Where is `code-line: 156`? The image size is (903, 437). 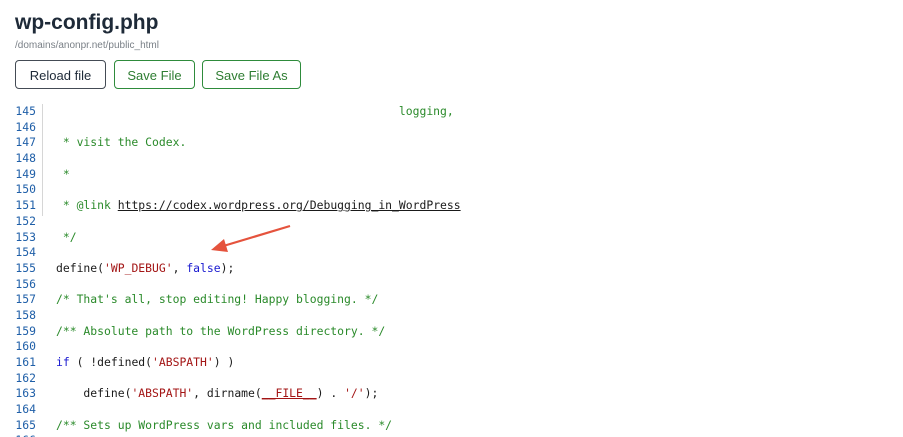
code-line: 156 is located at coordinates (451, 285).